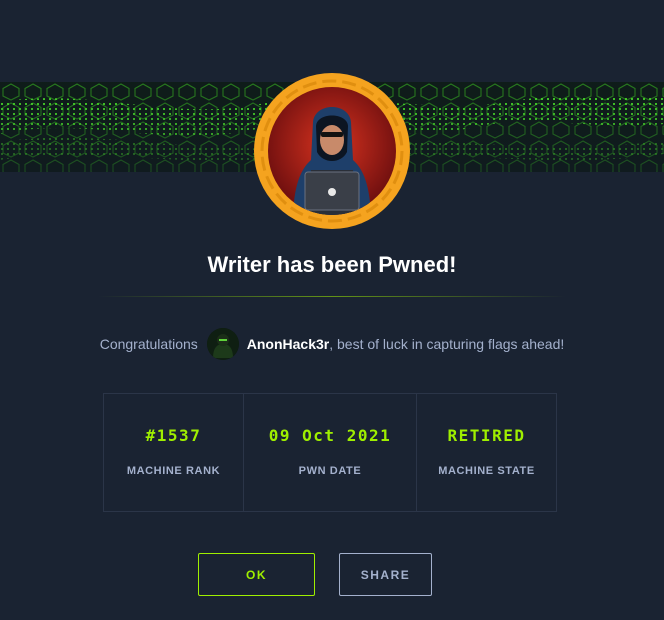  I want to click on machine-avatar, so click(332, 151).